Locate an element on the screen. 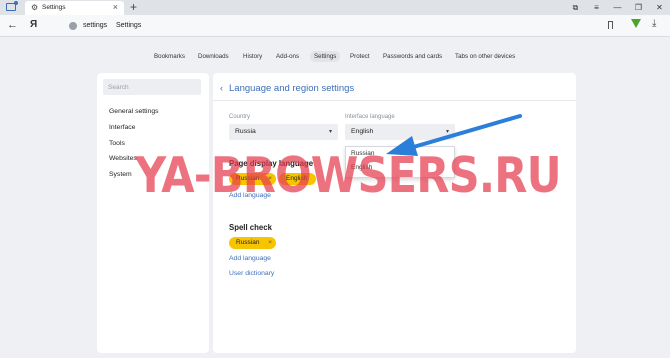 The image size is (670, 358). url-text: settings is located at coordinates (95, 25).